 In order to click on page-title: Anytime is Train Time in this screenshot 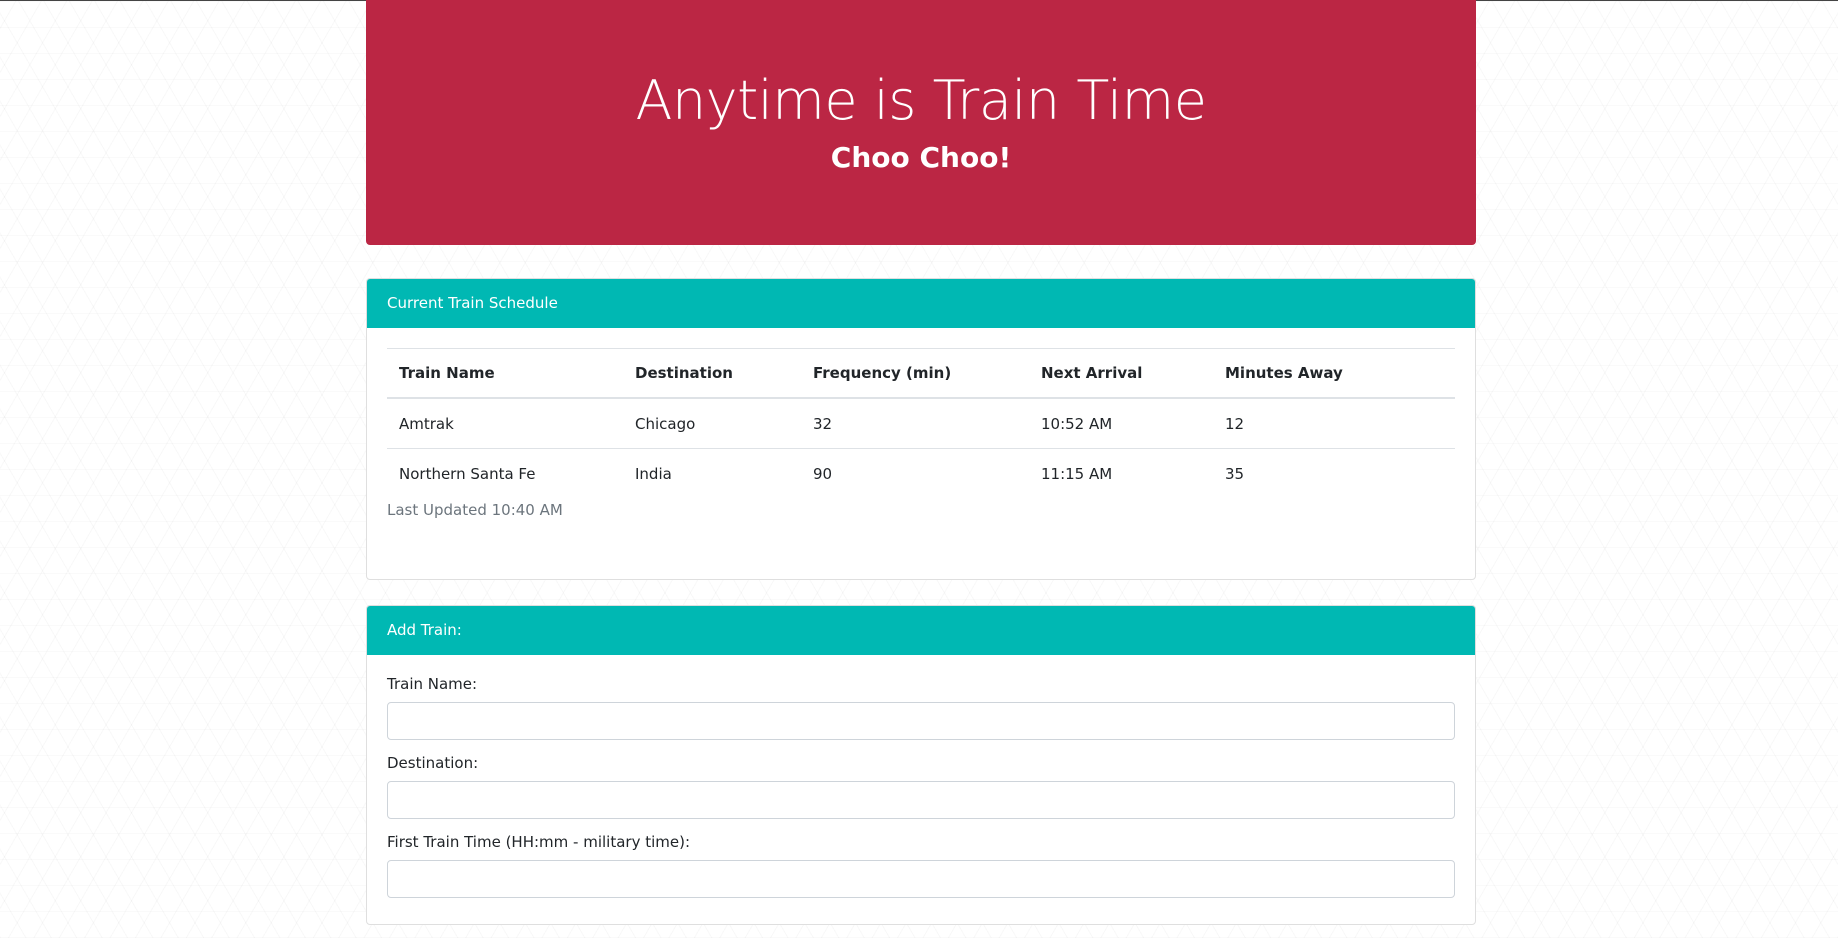, I will do `click(921, 100)`.